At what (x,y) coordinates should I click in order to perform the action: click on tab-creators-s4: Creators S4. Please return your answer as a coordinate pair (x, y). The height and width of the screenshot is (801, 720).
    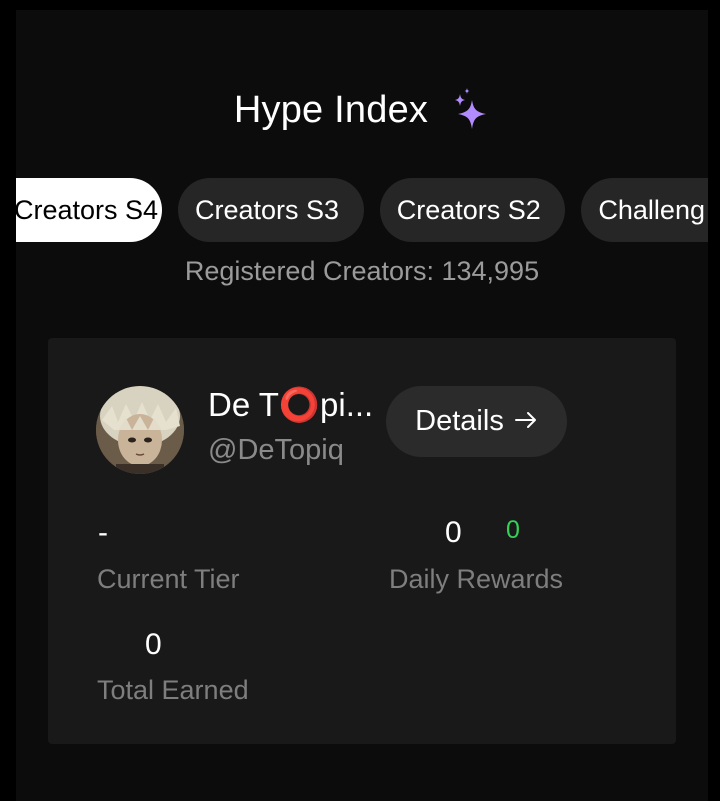
    Looking at the image, I should click on (89, 210).